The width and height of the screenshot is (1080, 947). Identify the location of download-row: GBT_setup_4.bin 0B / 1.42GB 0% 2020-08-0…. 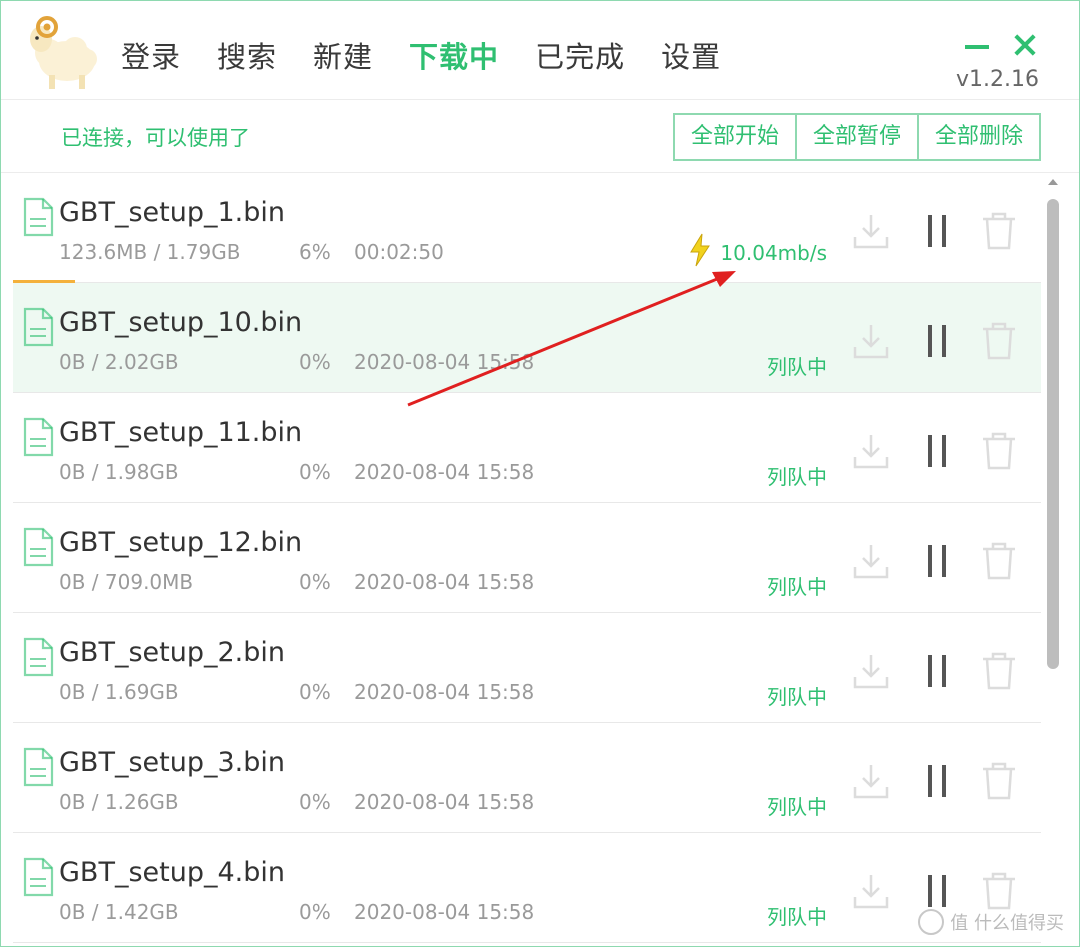
(527, 888).